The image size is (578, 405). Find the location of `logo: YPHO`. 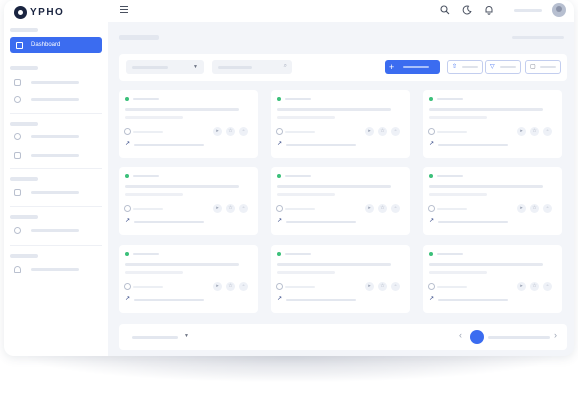

logo: YPHO is located at coordinates (39, 12).